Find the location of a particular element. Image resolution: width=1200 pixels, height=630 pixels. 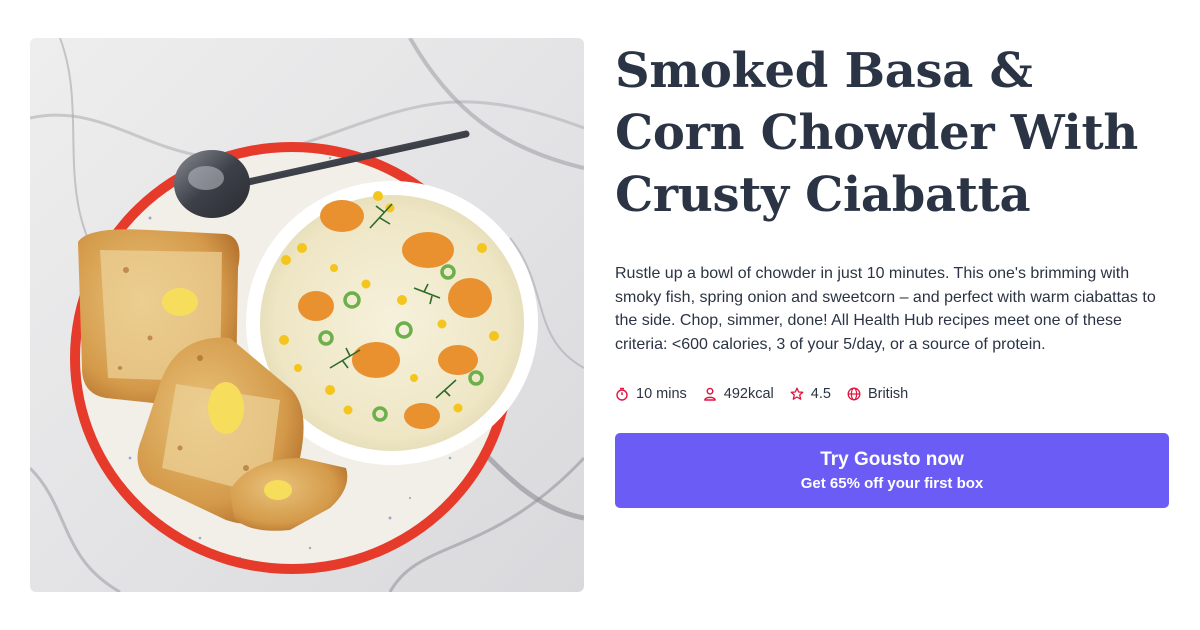

recipe-meta: 10 mins 492kcal 4.5 British is located at coordinates (895, 394).